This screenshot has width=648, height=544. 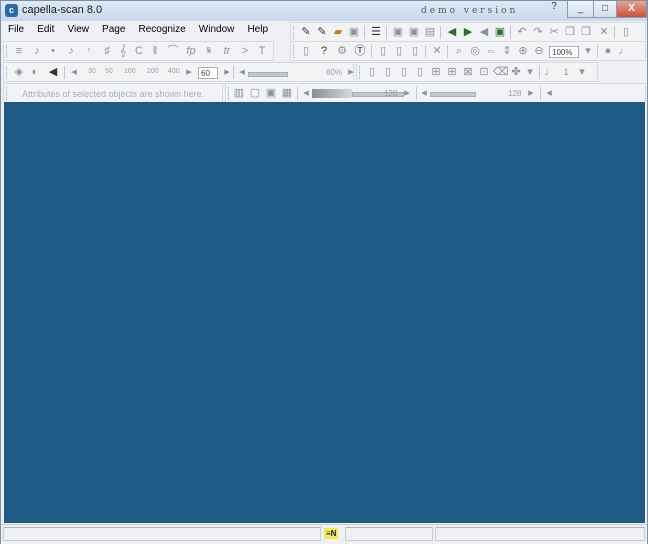 What do you see at coordinates (538, 32) in the screenshot?
I see `redo-icon: ↷` at bounding box center [538, 32].